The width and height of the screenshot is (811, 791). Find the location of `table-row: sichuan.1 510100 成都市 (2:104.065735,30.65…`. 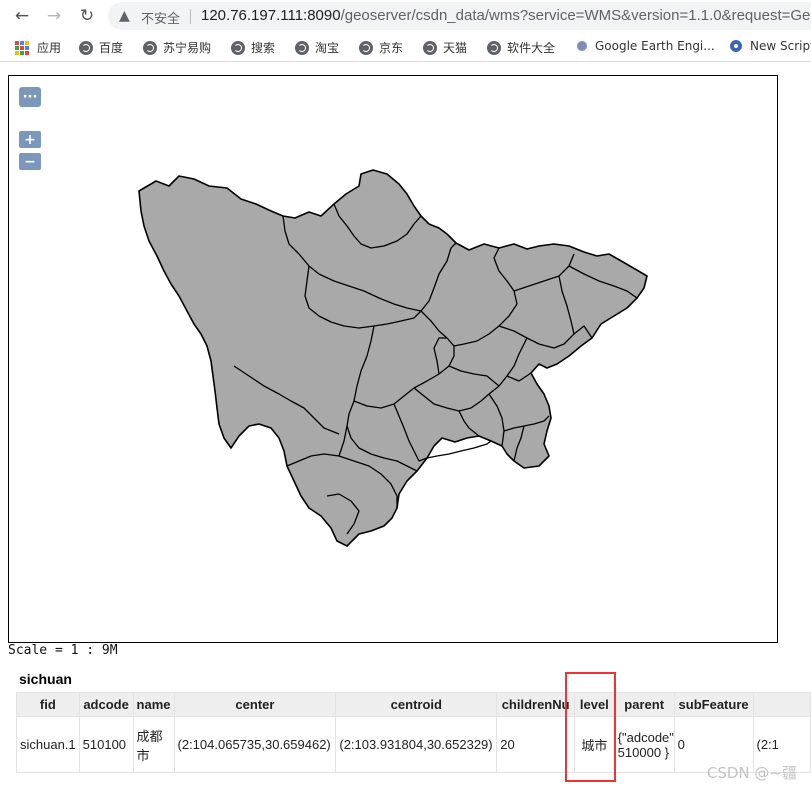

table-row: sichuan.1 510100 成都市 (2:104.065735,30.65… is located at coordinates (413, 744).